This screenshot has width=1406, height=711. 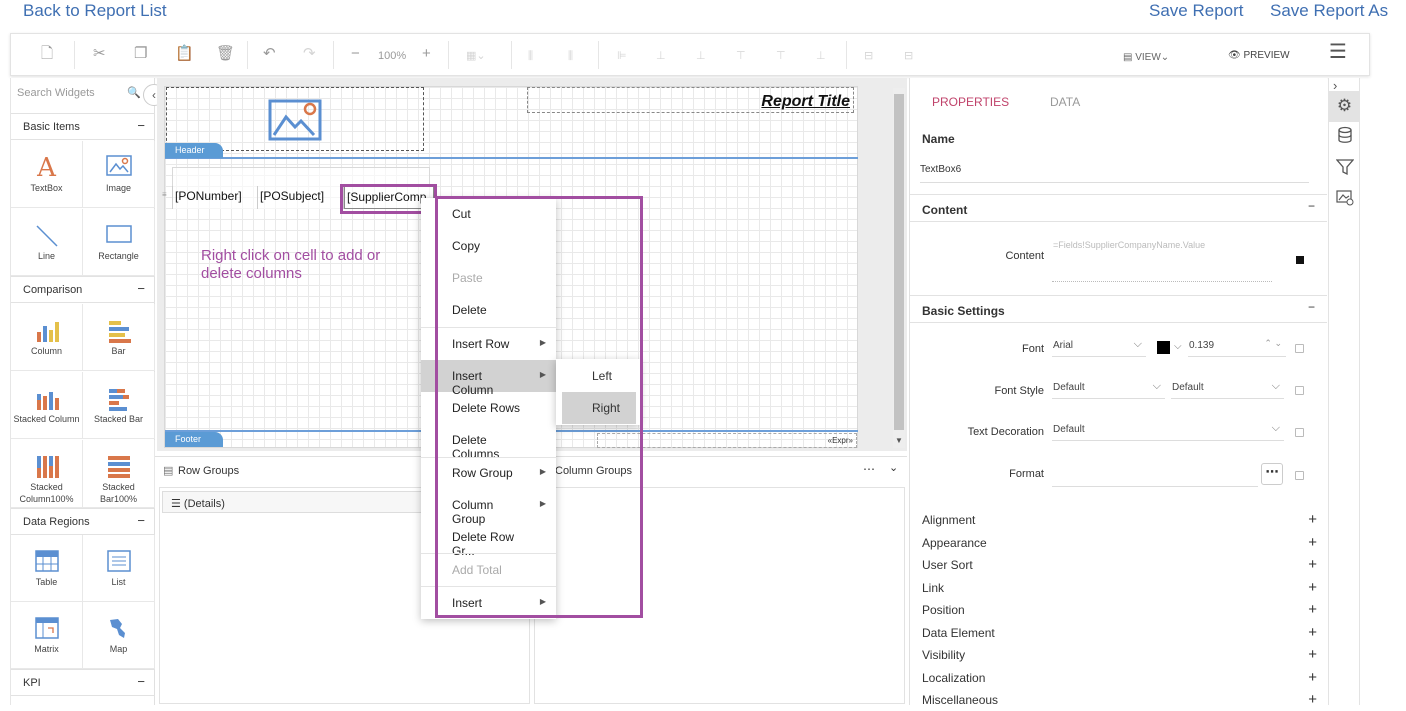 I want to click on toolbar-separator, so click(x=511, y=55).